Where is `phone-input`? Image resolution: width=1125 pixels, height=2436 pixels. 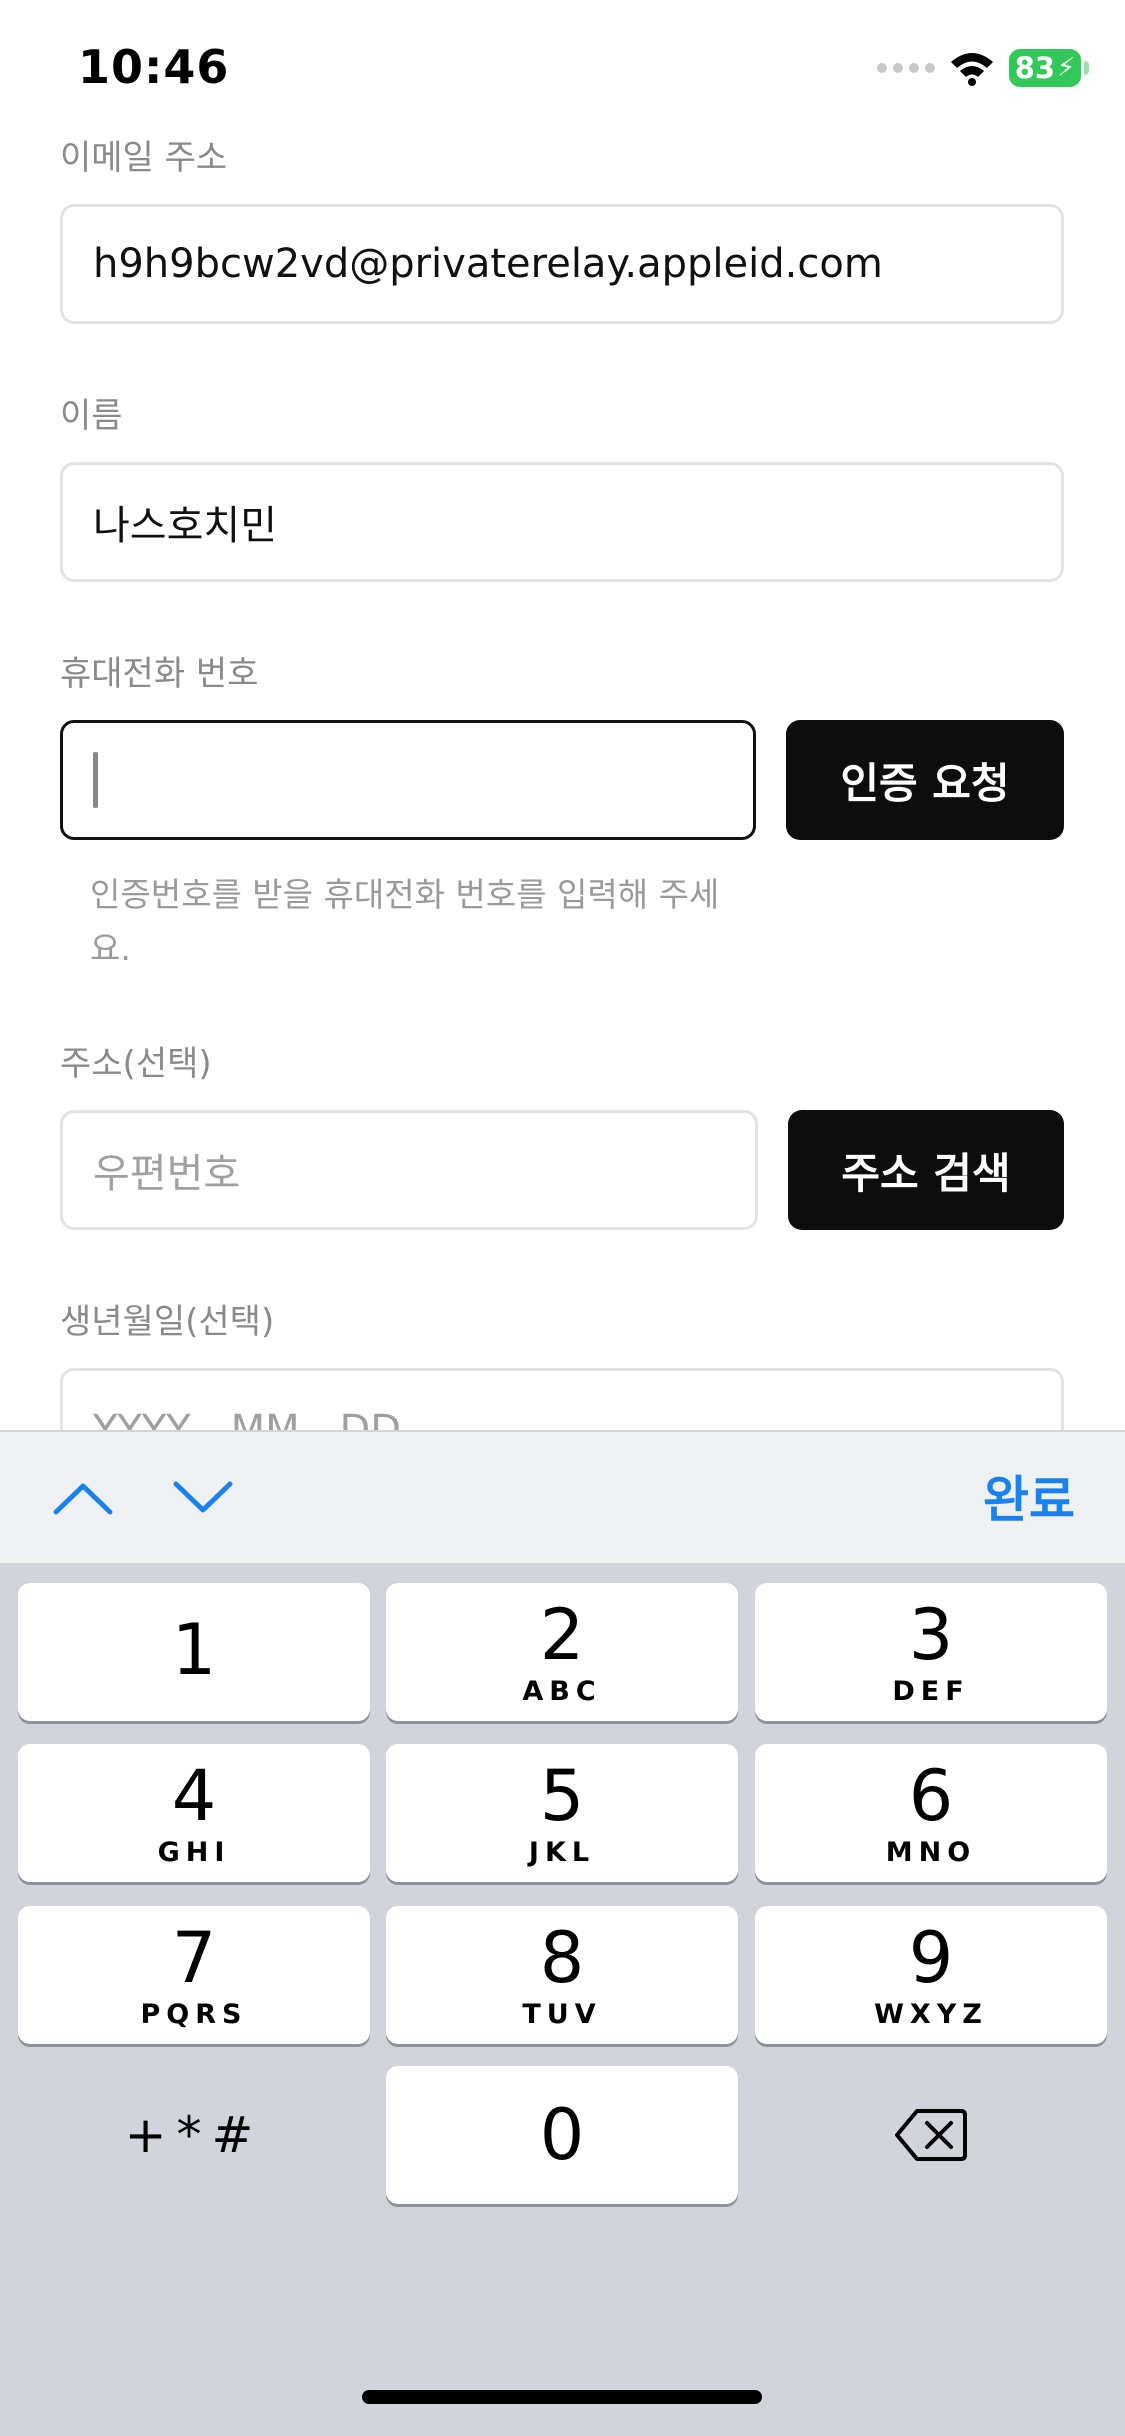 phone-input is located at coordinates (408, 780).